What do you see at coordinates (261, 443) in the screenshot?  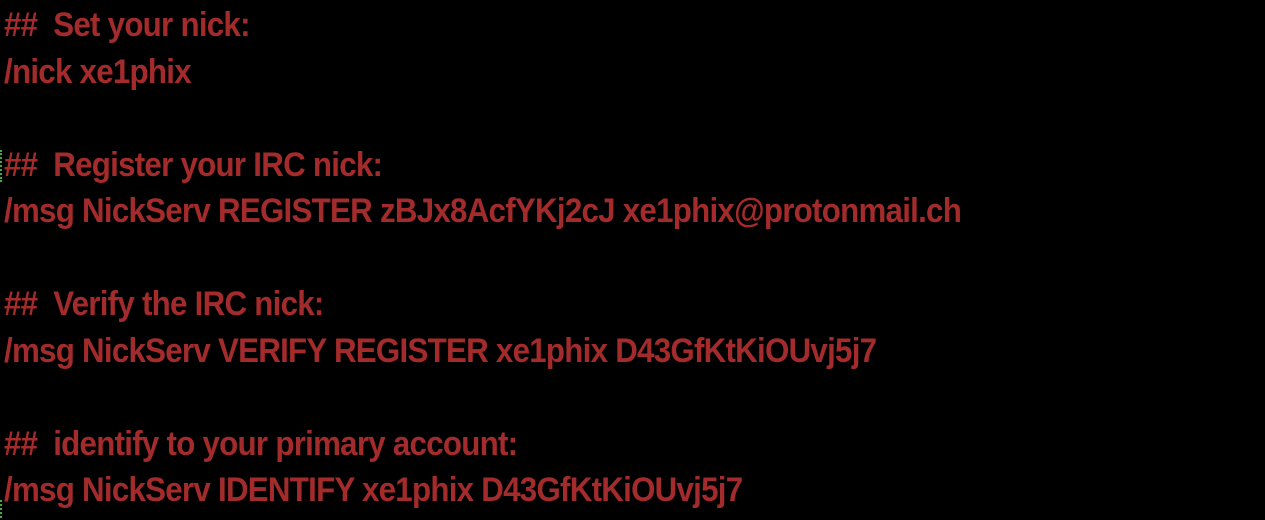 I see `comment-identify: ## identify to your primary account:` at bounding box center [261, 443].